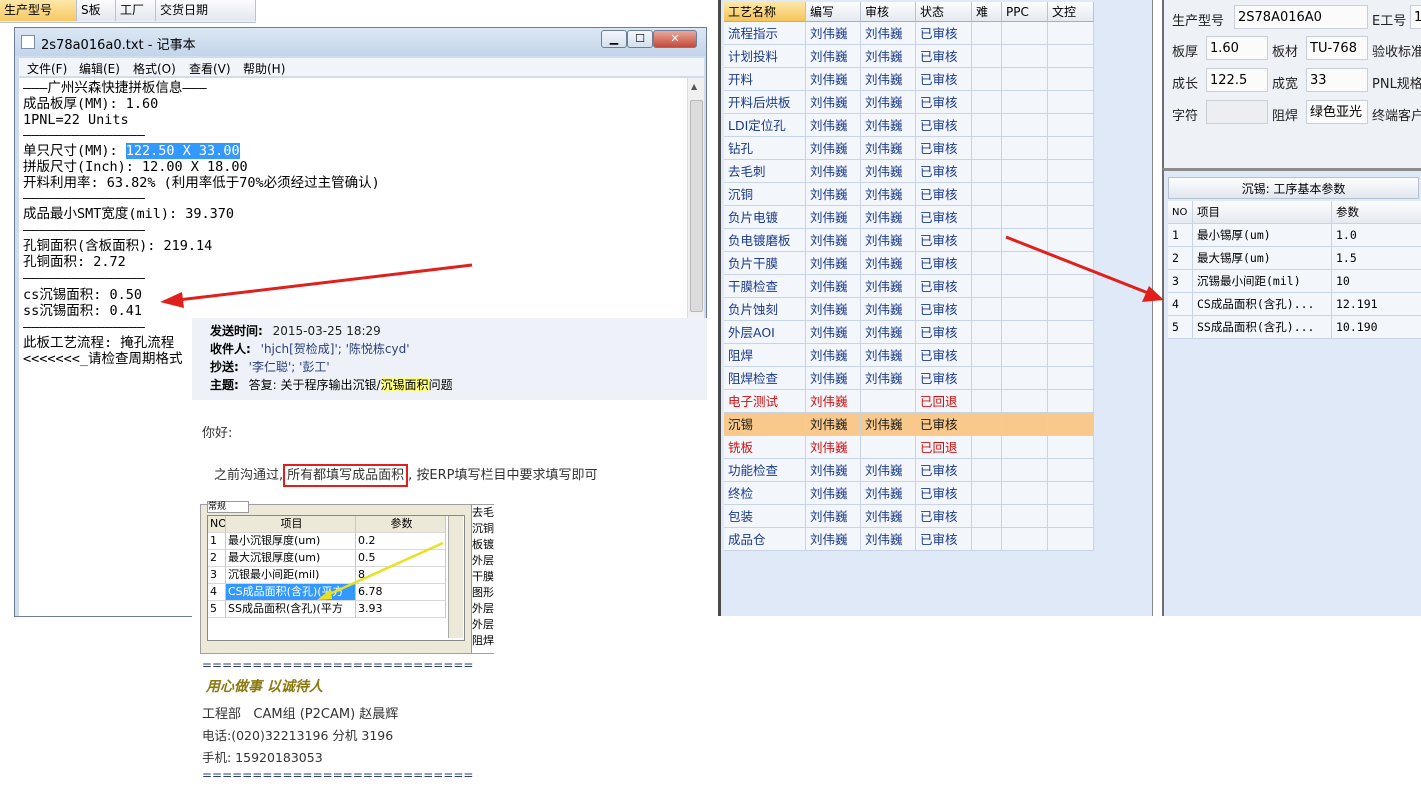 The height and width of the screenshot is (788, 1421). What do you see at coordinates (765, 33) in the screenshot?
I see `process-step-name: 流程指示` at bounding box center [765, 33].